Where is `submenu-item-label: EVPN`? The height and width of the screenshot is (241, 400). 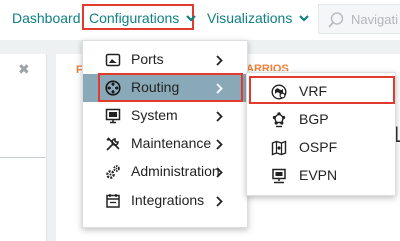 submenu-item-label: EVPN is located at coordinates (318, 175).